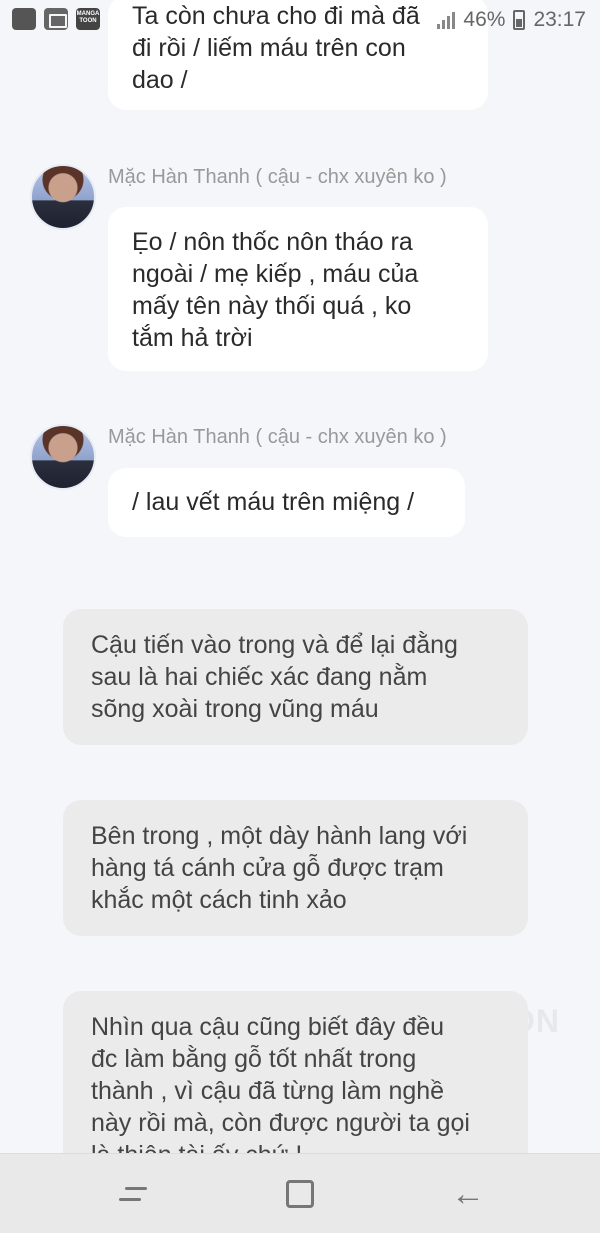  I want to click on home-icon, so click(300, 1194).